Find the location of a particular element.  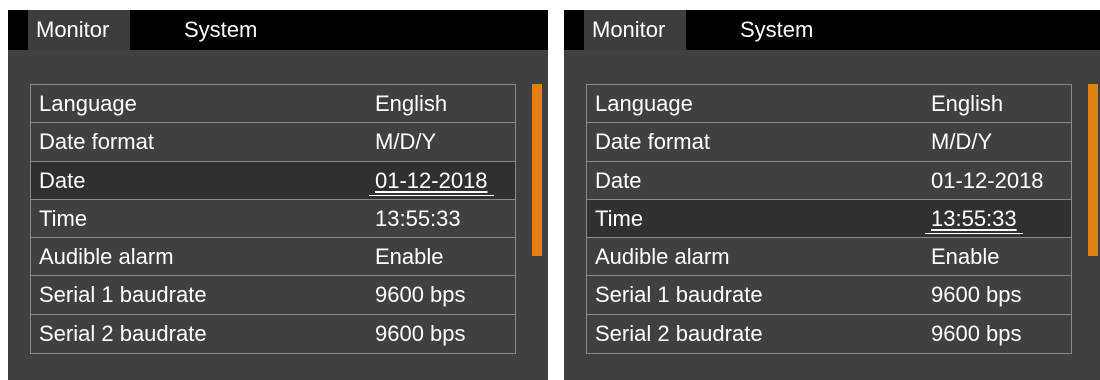

setting-value: 13:55:33 is located at coordinates (418, 218).